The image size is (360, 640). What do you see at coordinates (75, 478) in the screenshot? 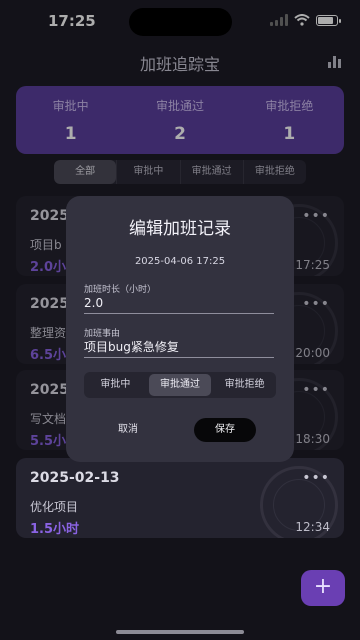
I see `record-date: 2025-02-13` at bounding box center [75, 478].